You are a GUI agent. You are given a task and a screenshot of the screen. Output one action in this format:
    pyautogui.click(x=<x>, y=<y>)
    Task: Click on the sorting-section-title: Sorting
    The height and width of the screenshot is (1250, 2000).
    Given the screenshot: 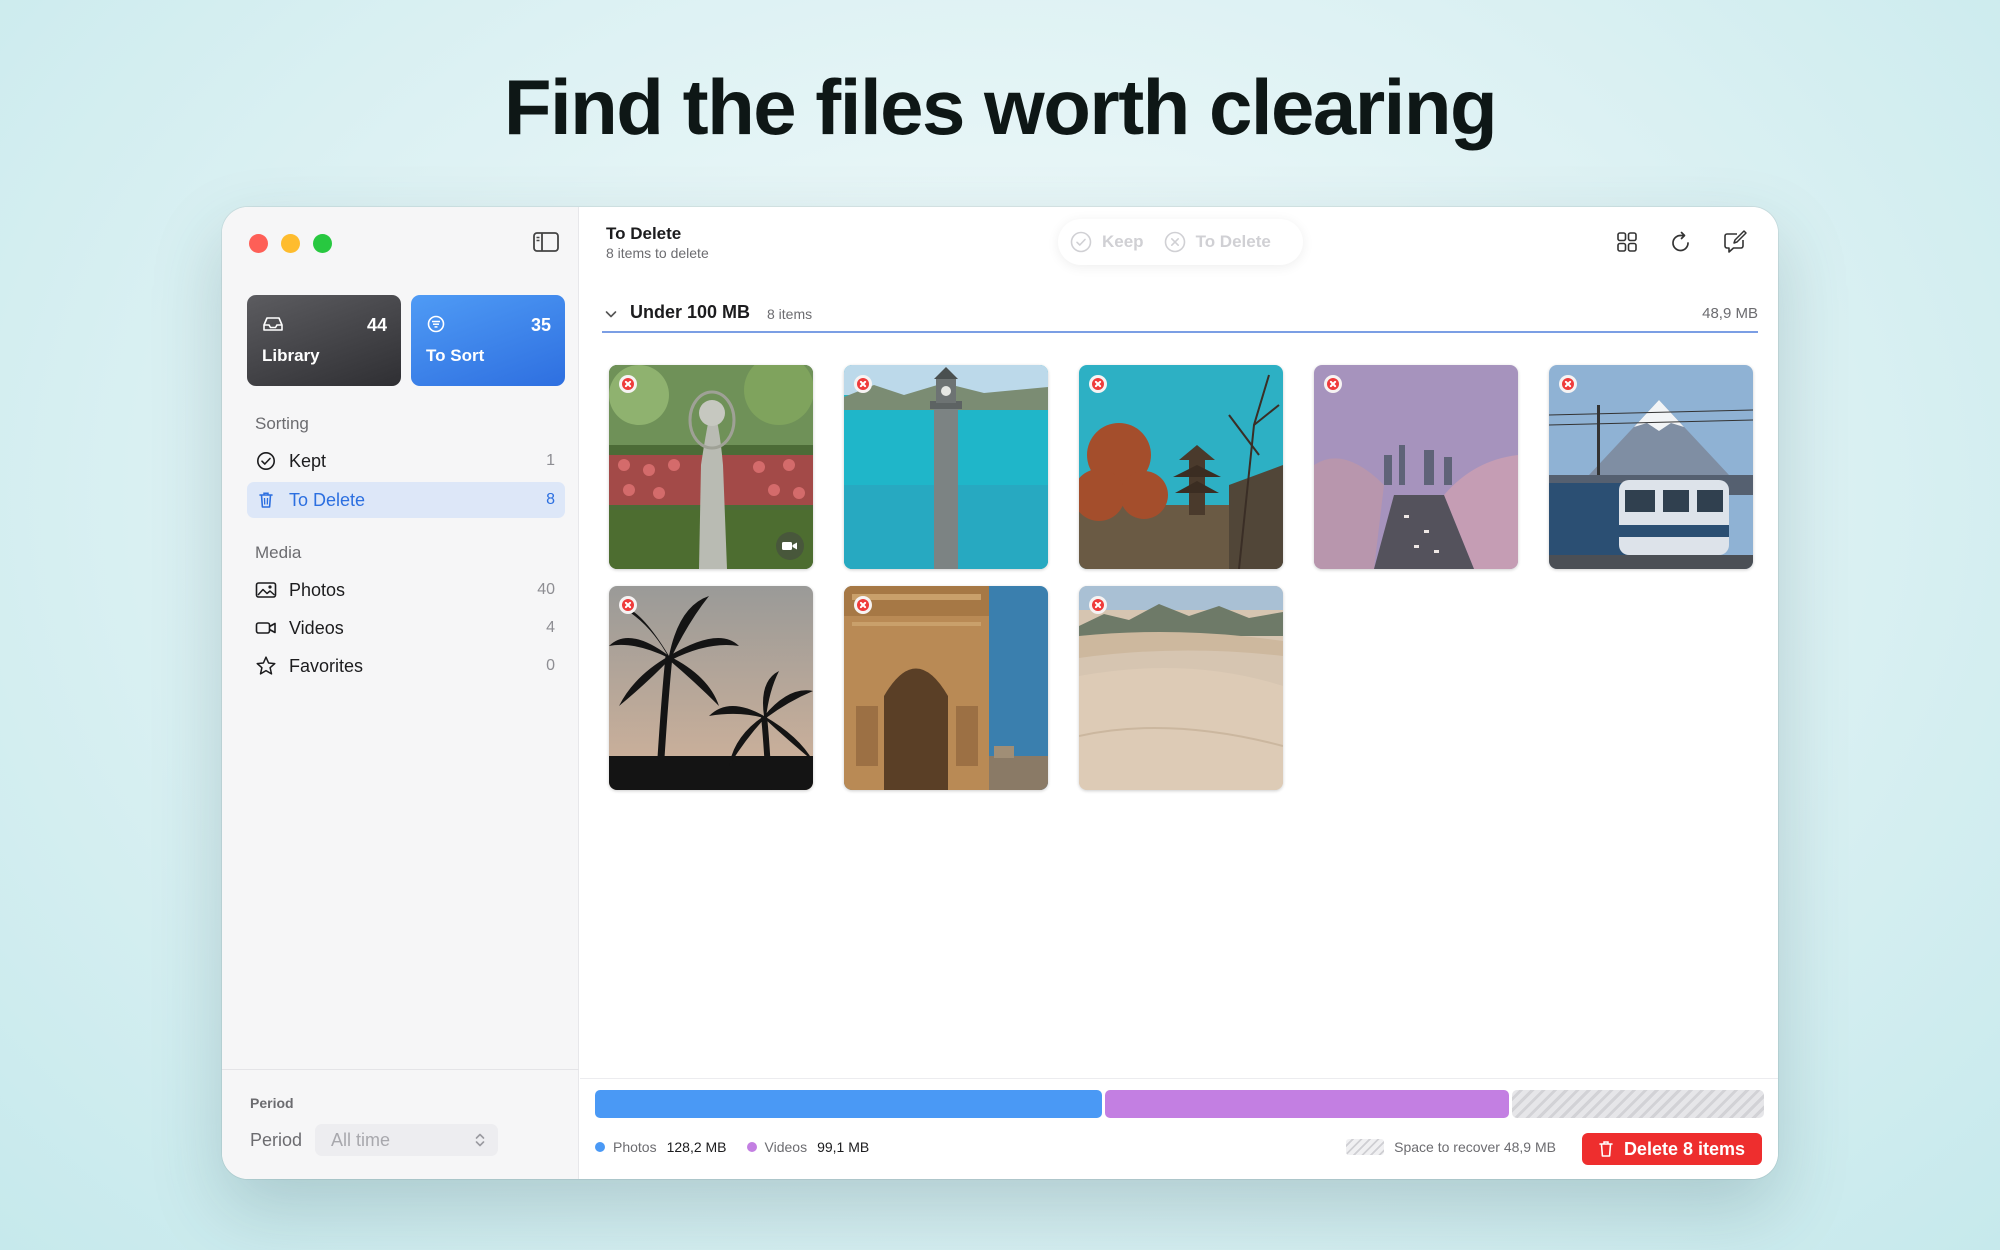 What is the action you would take?
    pyautogui.click(x=282, y=423)
    